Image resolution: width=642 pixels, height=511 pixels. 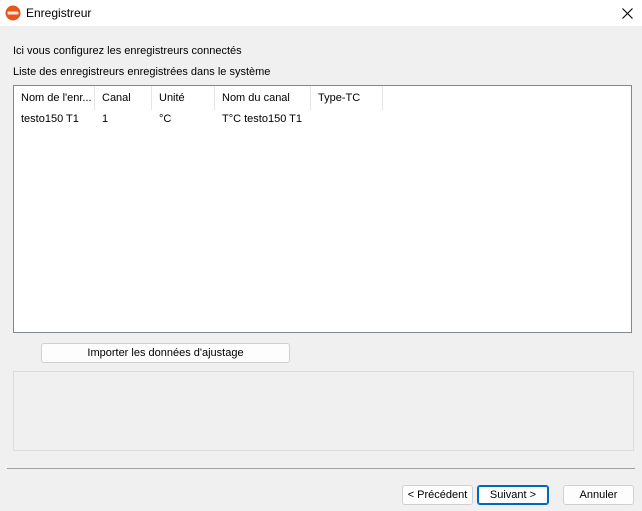 What do you see at coordinates (321, 468) in the screenshot?
I see `separator` at bounding box center [321, 468].